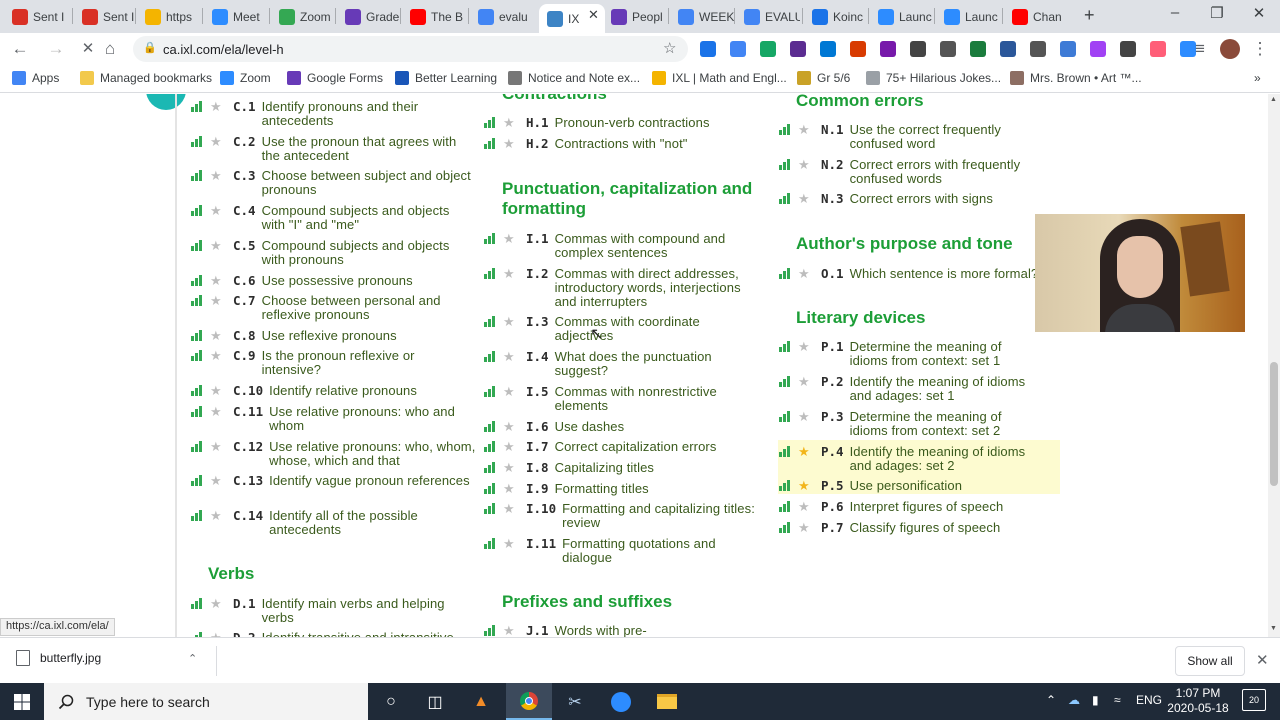 The image size is (1280, 720). Describe the element at coordinates (1128, 49) in the screenshot. I see `cursor-ext-icon` at that location.